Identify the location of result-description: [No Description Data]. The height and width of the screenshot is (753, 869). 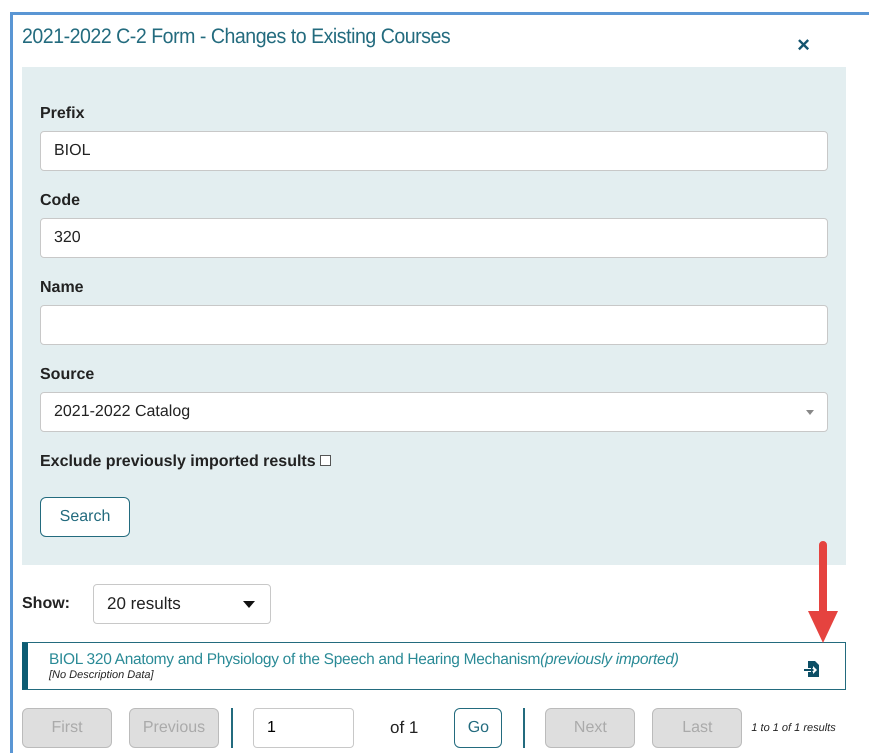
(102, 675).